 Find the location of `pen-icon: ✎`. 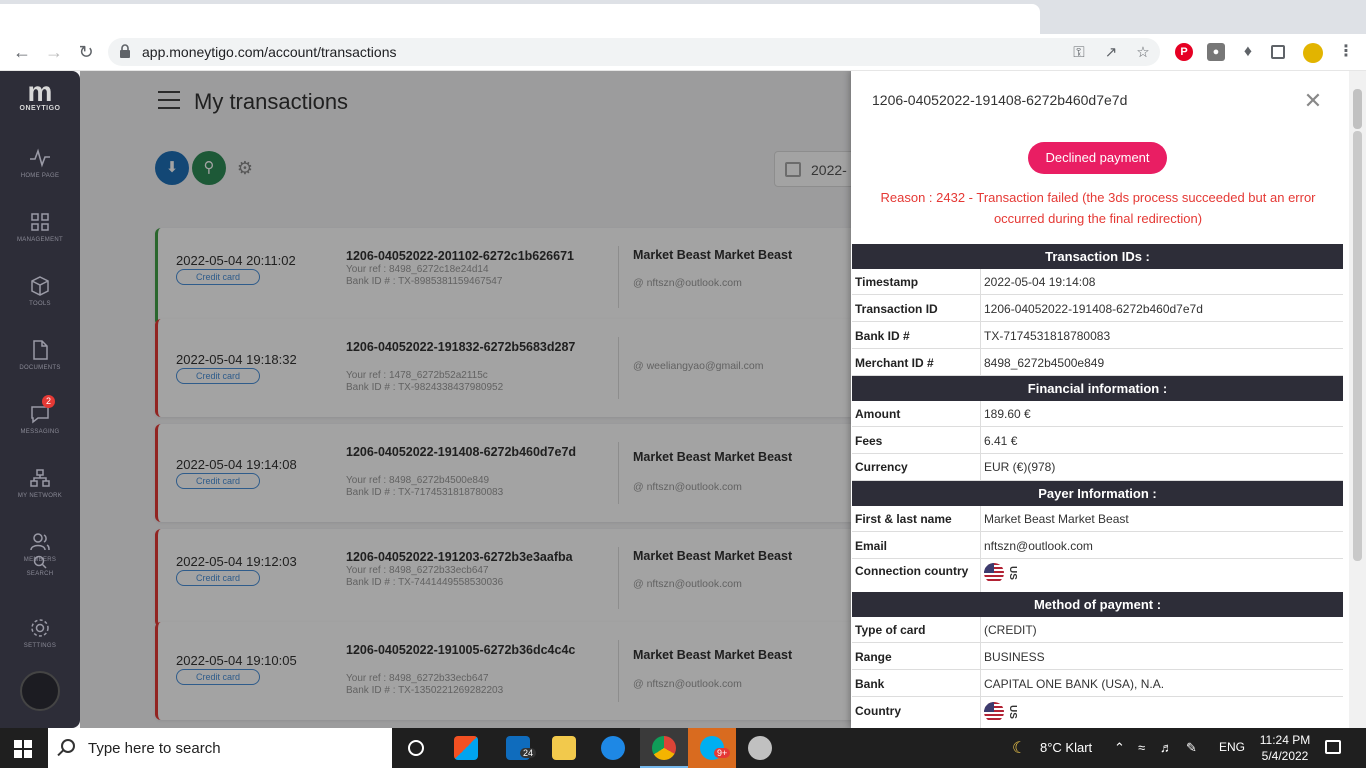

pen-icon: ✎ is located at coordinates (1191, 748).